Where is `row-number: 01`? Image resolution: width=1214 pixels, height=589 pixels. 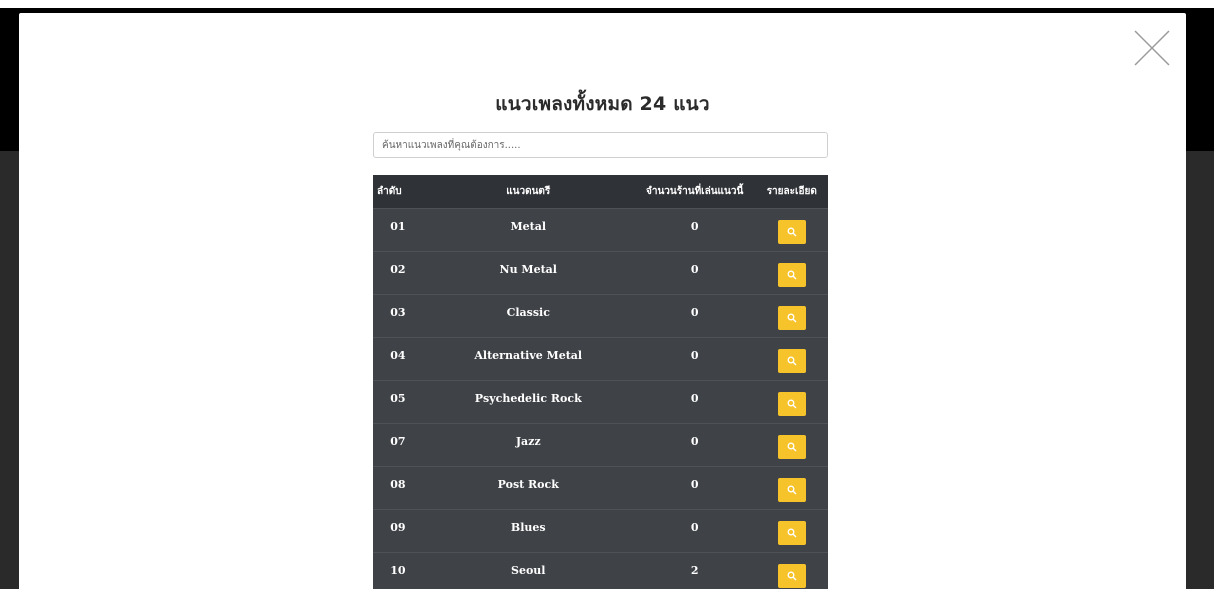
row-number: 01 is located at coordinates (398, 226).